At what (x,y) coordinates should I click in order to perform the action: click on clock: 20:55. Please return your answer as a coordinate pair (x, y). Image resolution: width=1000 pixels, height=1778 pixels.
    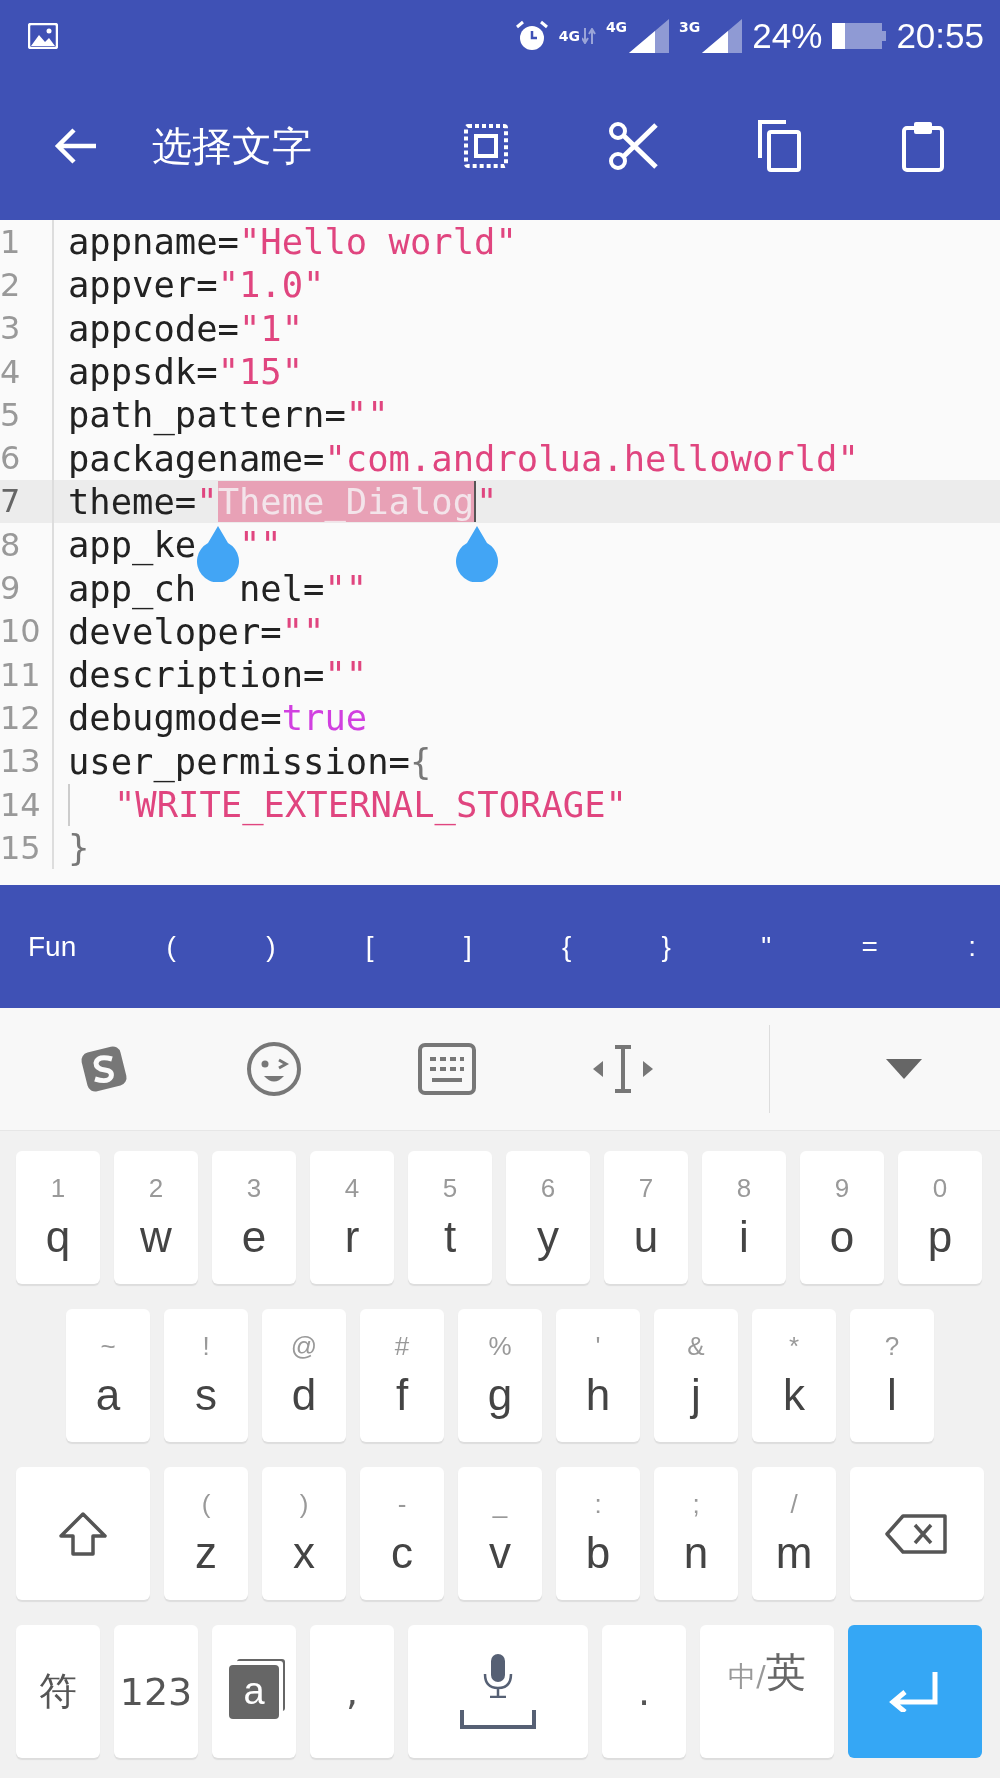
    Looking at the image, I should click on (940, 36).